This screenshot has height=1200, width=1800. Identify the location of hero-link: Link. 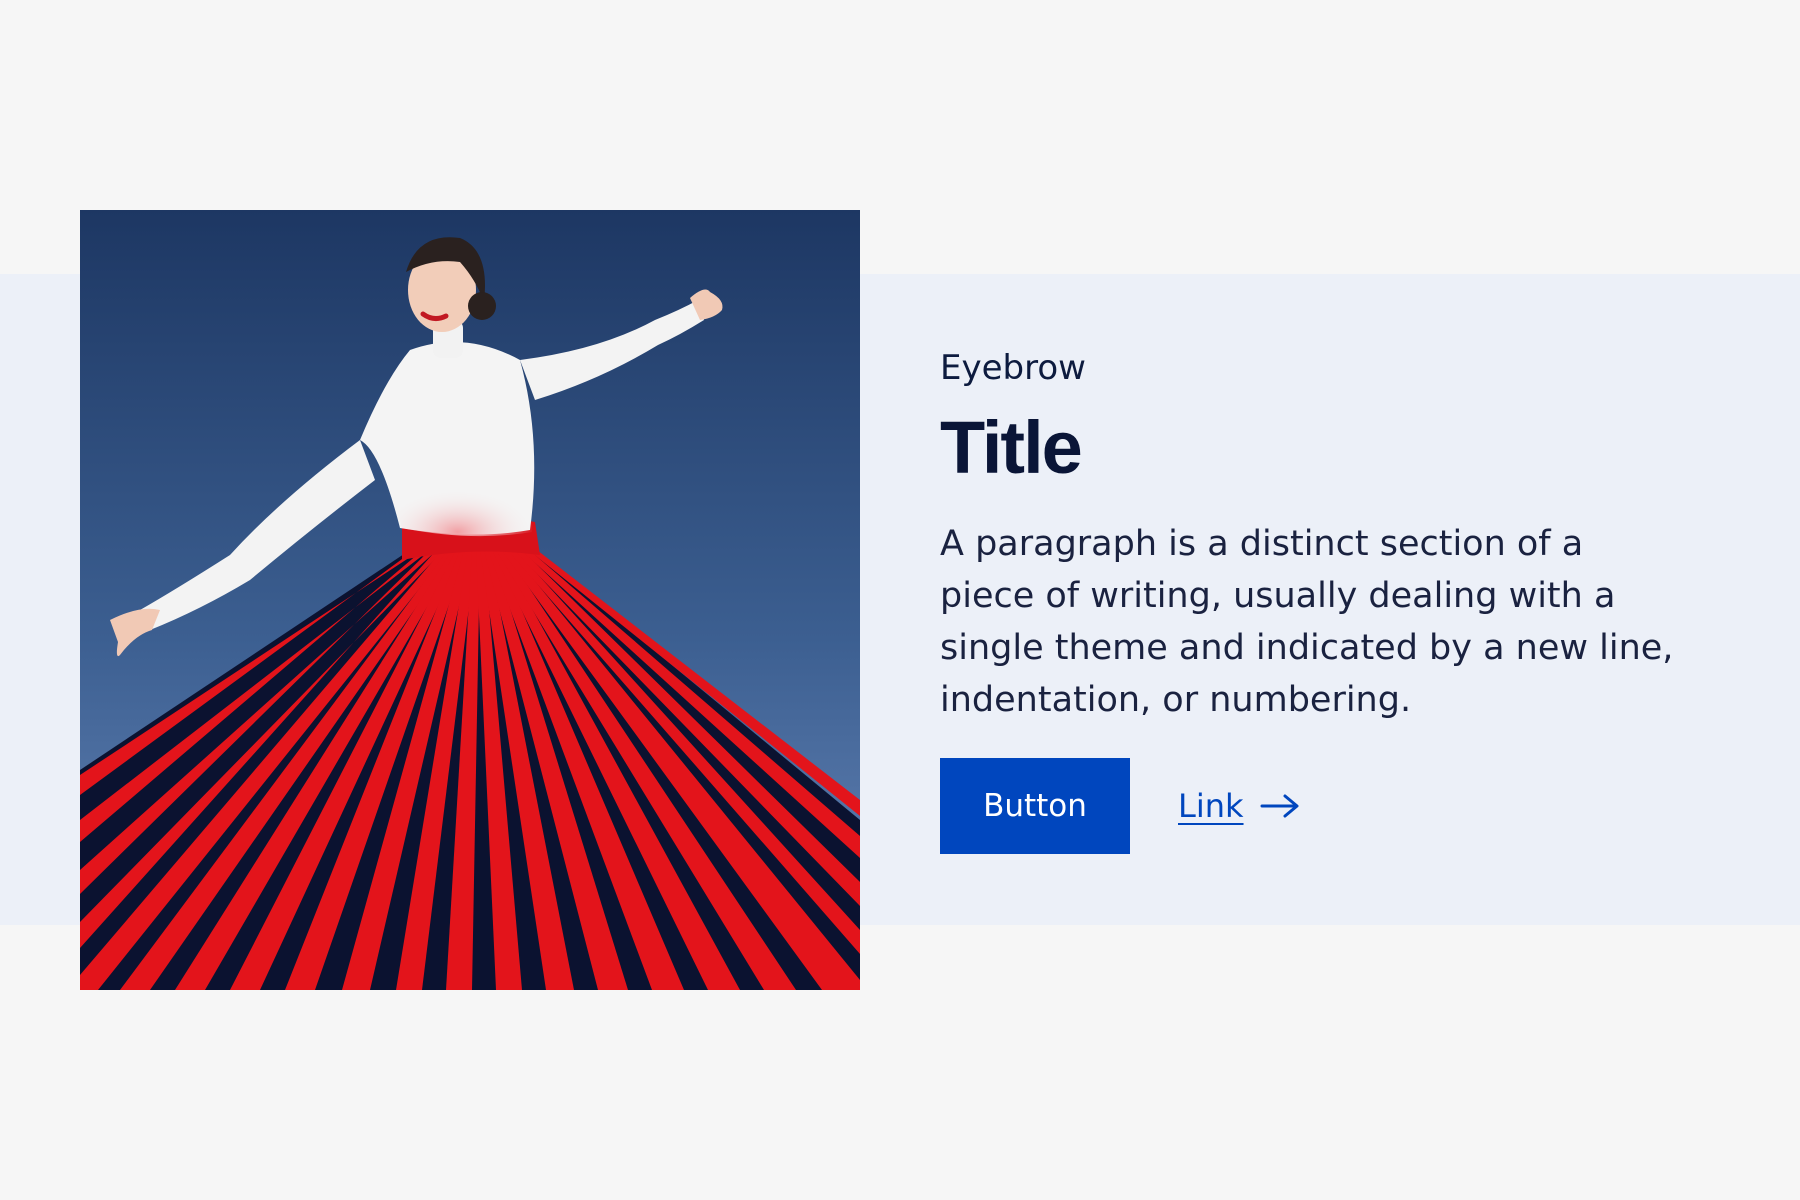
(1239, 806).